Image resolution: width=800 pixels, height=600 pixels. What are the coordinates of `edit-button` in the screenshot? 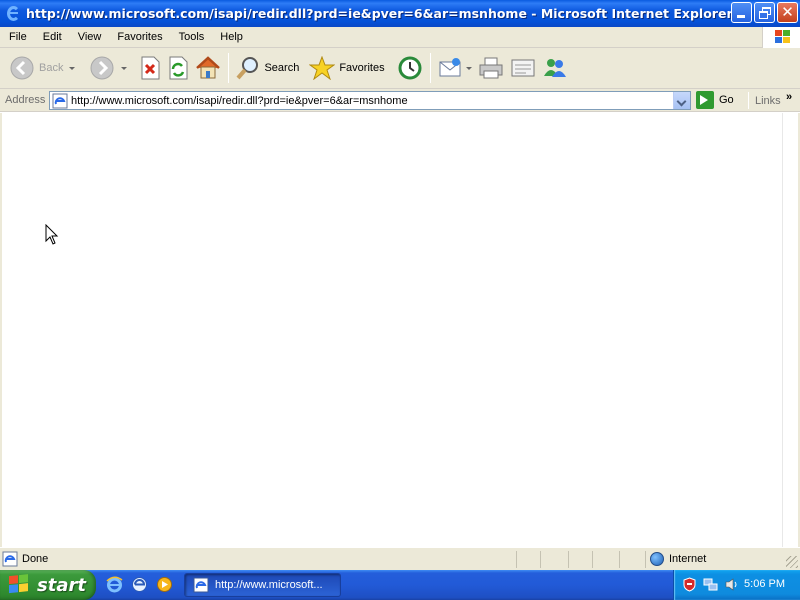 It's located at (523, 68).